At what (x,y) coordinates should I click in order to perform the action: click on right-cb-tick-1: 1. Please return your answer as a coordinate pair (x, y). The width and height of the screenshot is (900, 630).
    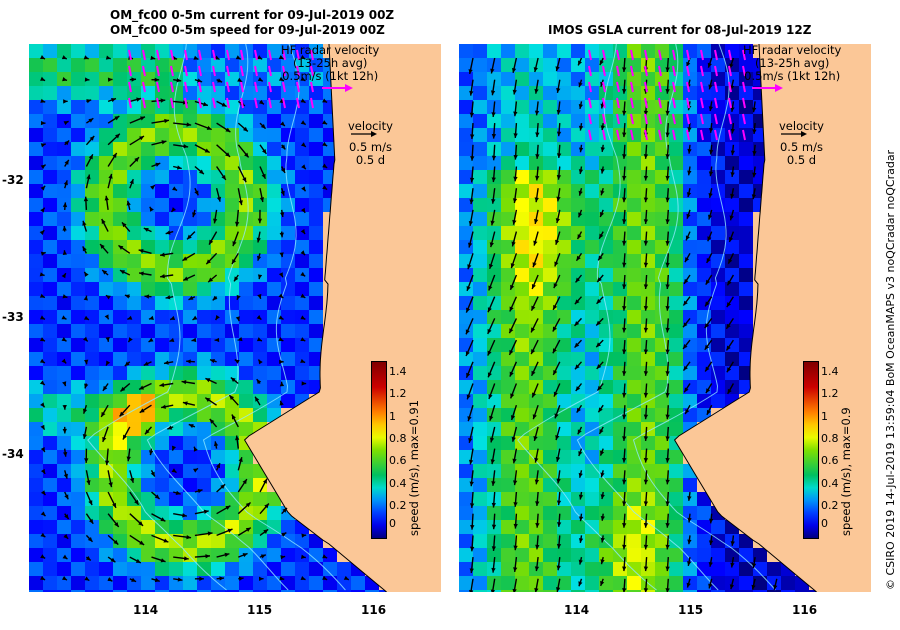
    Looking at the image, I should click on (824, 416).